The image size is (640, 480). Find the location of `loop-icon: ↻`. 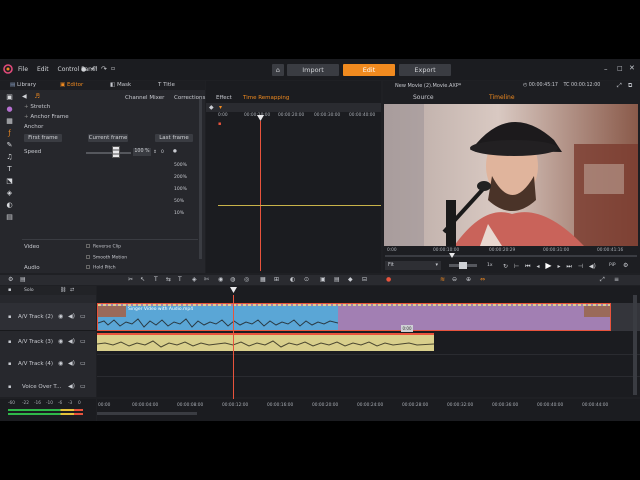

loop-icon: ↻ is located at coordinates (505, 266).